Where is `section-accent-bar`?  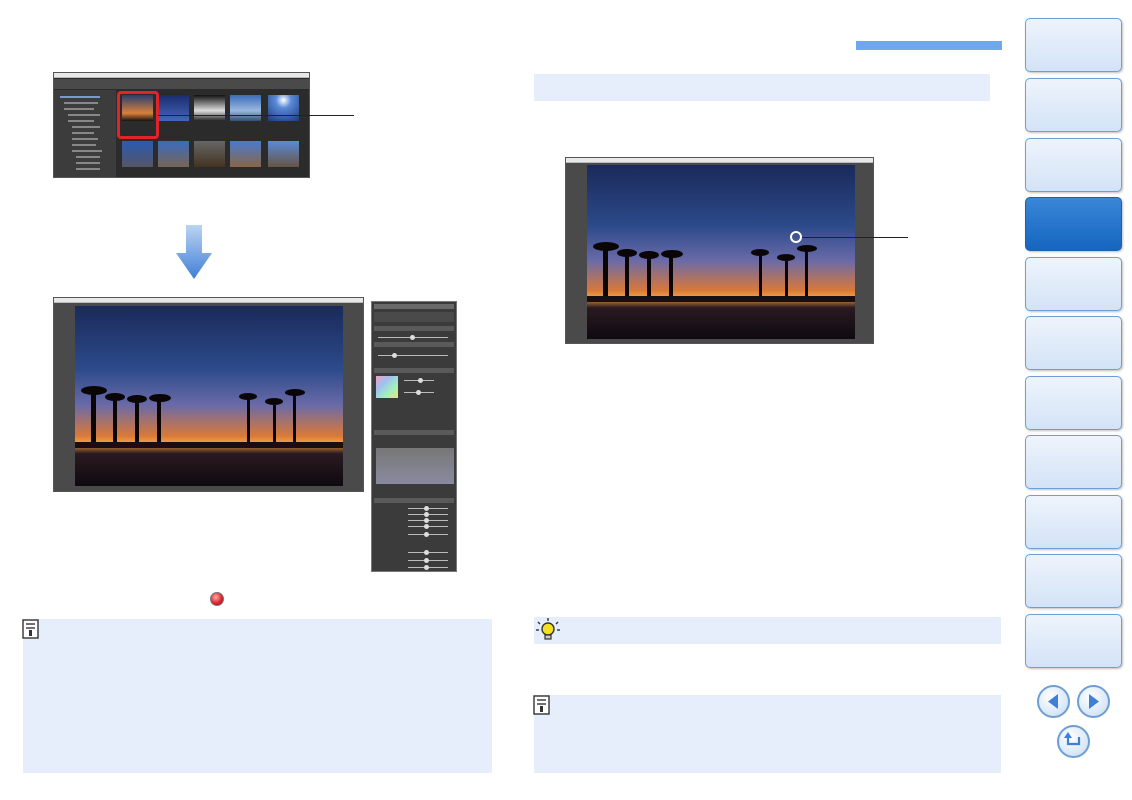 section-accent-bar is located at coordinates (929, 45).